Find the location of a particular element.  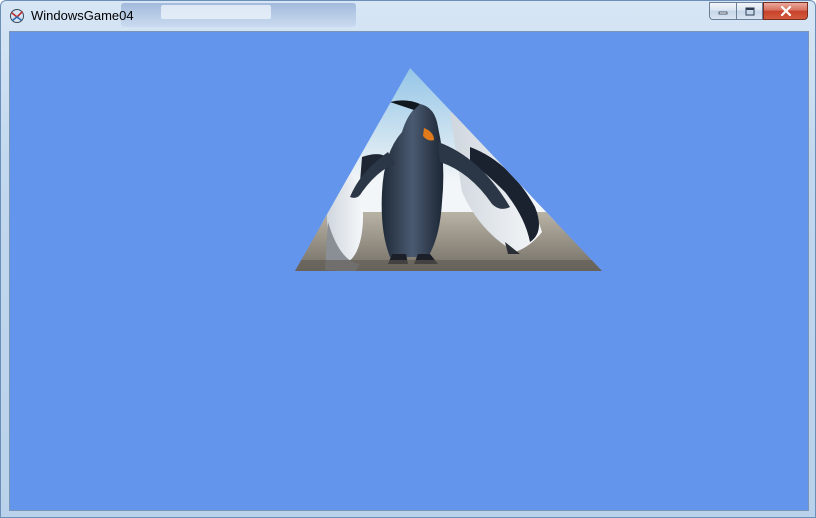

maximize-button is located at coordinates (749, 11).